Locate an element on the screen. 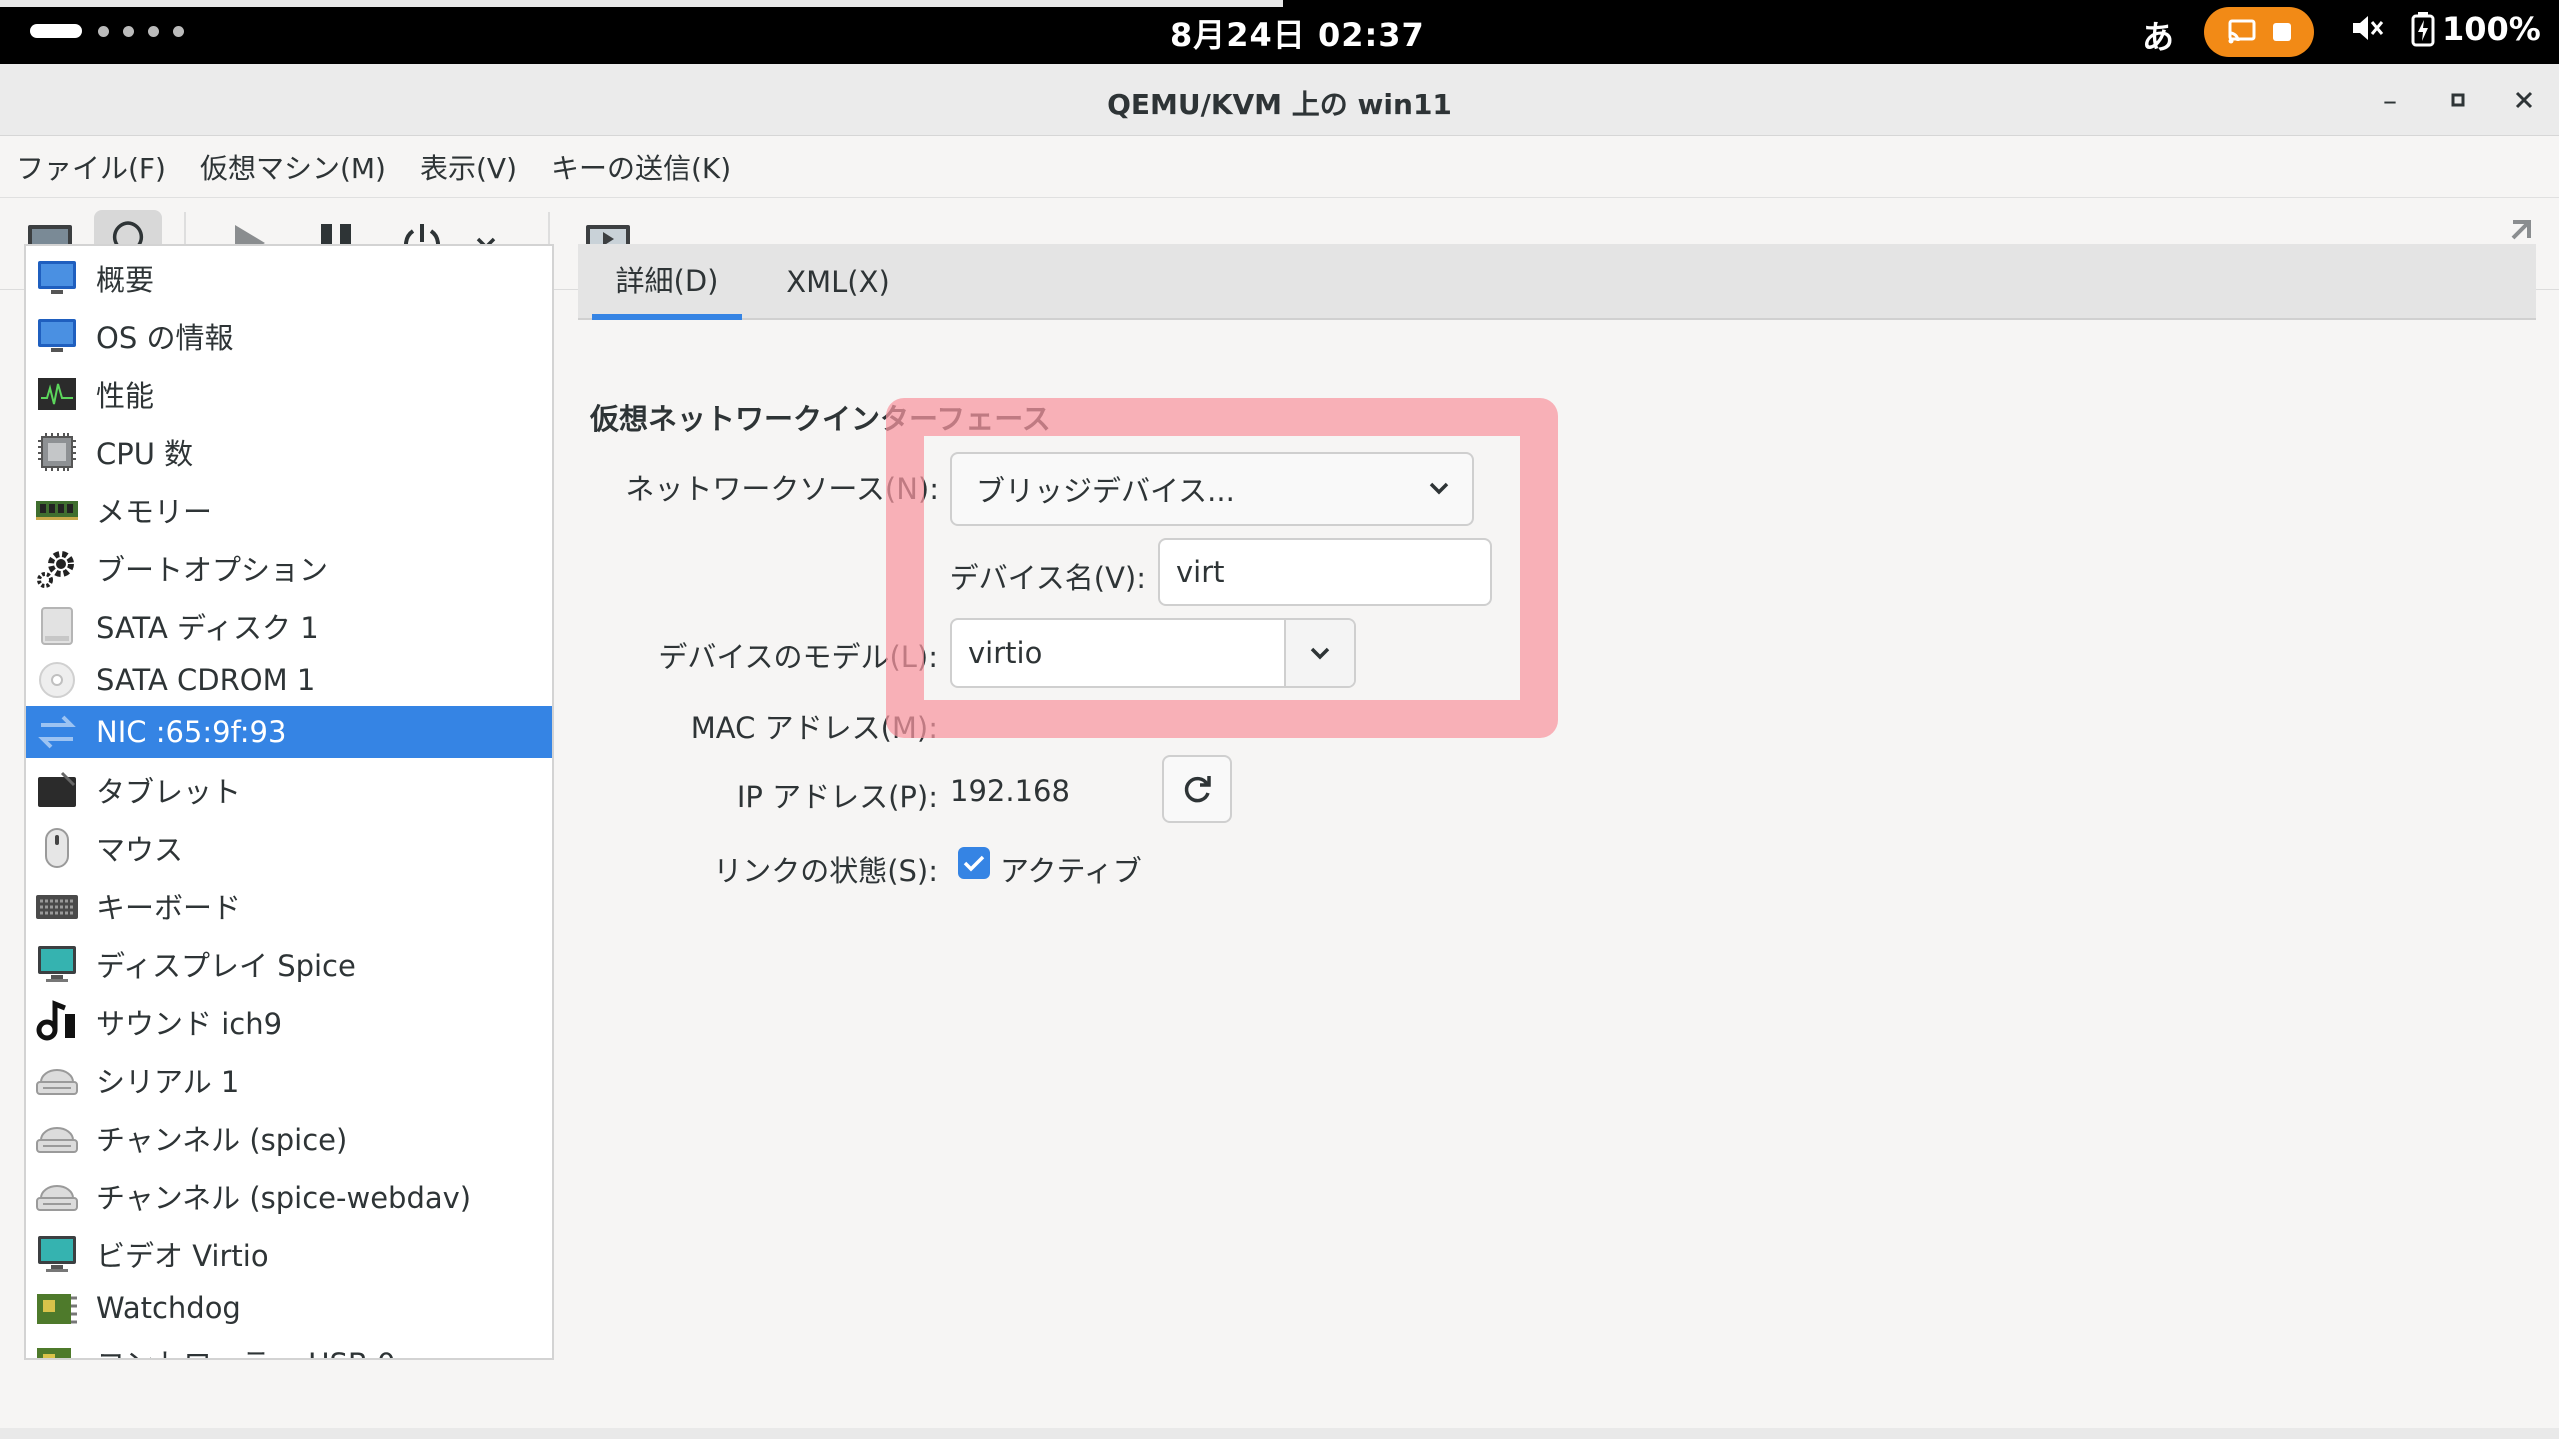 The width and height of the screenshot is (2559, 1439). link-active-checkbox is located at coordinates (974, 863).